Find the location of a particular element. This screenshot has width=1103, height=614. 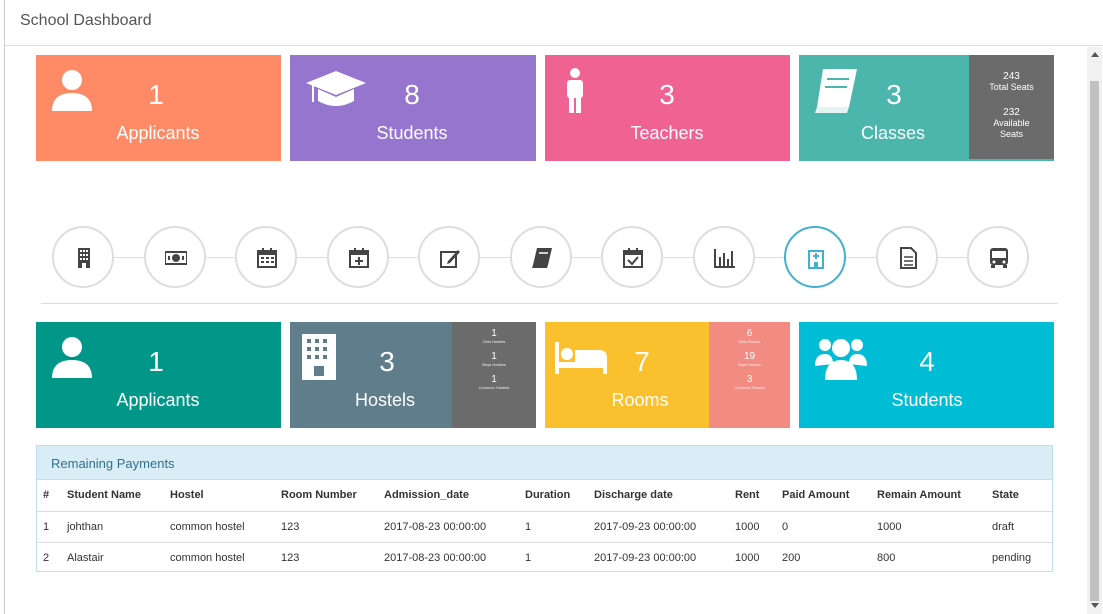

cell-remain-amount: 800 is located at coordinates (886, 557).